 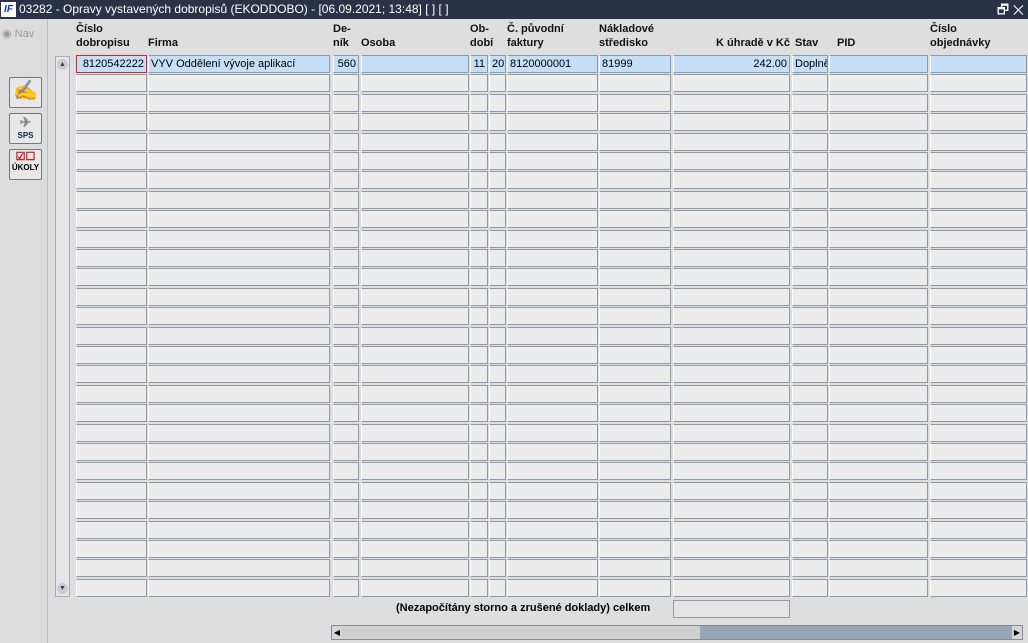 What do you see at coordinates (810, 64) in the screenshot?
I see `stav-cell: Doplně` at bounding box center [810, 64].